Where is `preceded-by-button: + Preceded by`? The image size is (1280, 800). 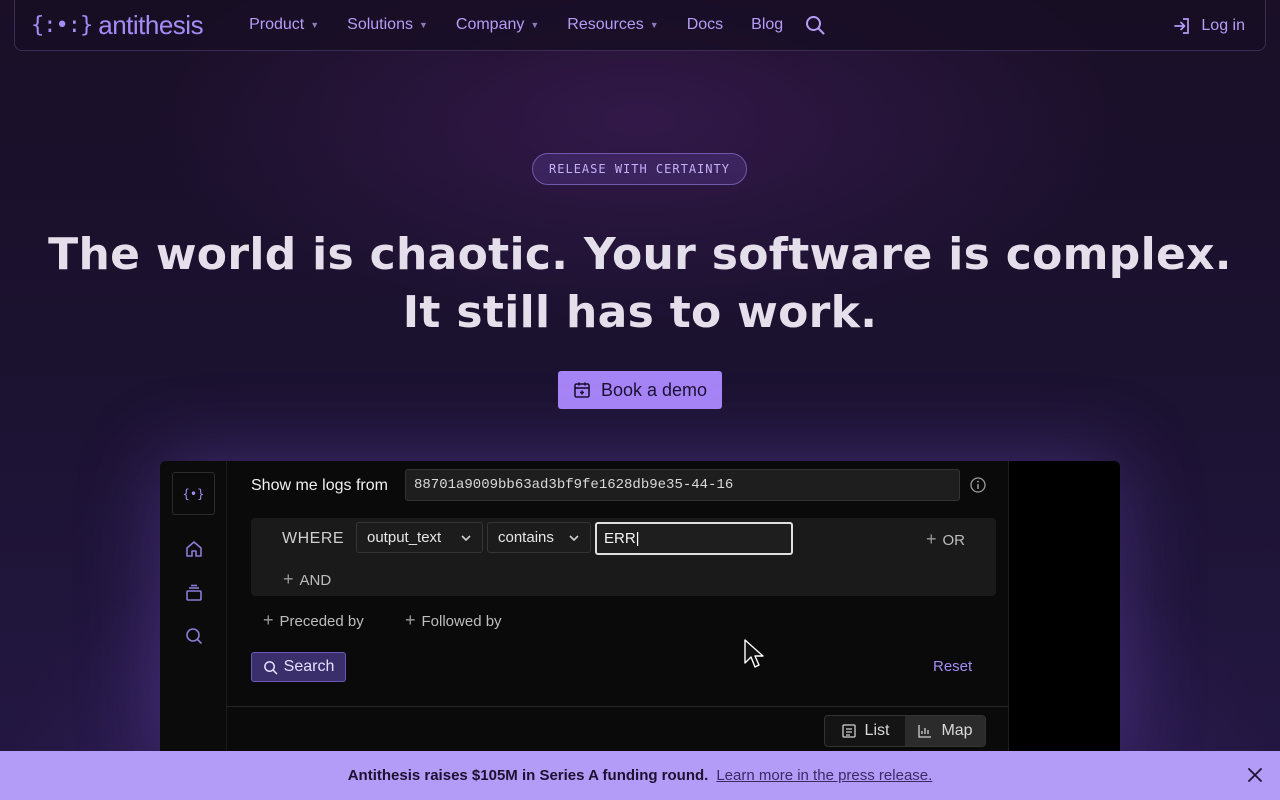 preceded-by-button: + Preceded by is located at coordinates (313, 620).